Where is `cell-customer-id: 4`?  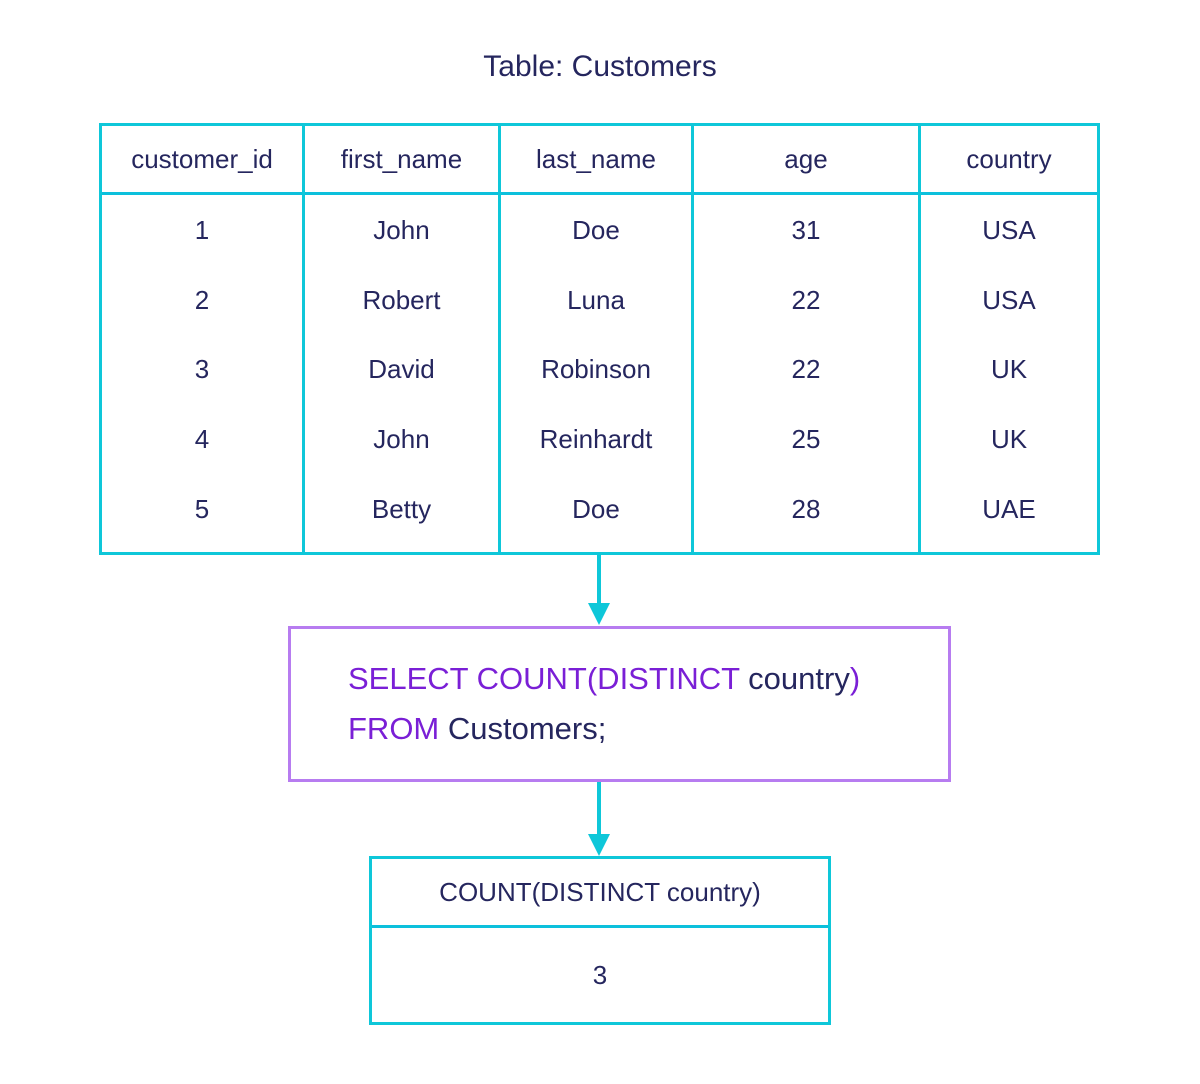
cell-customer-id: 4 is located at coordinates (202, 439).